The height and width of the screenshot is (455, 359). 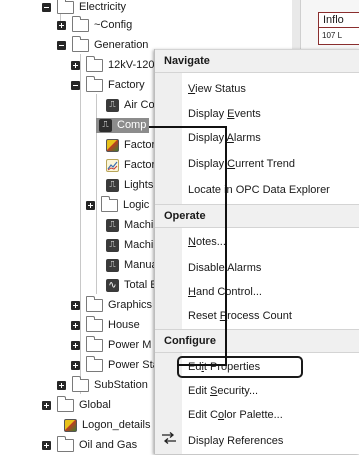 I want to click on tree-item-factor-image: Factor, so click(x=130, y=145).